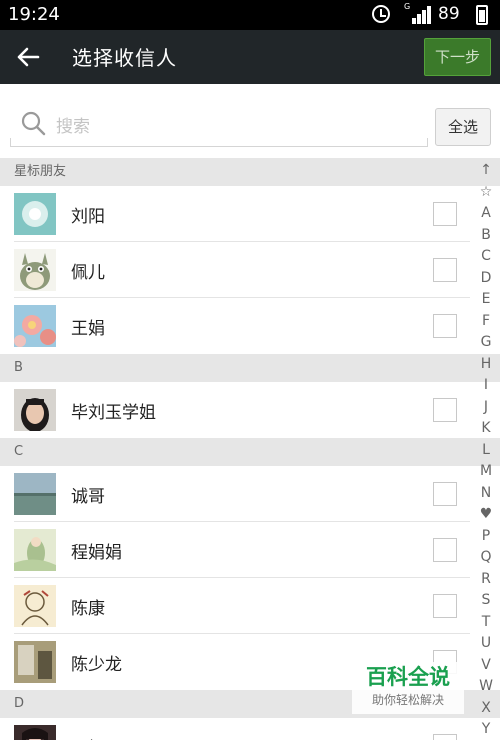  What do you see at coordinates (250, 452) in the screenshot?
I see `section-header-c: C` at bounding box center [250, 452].